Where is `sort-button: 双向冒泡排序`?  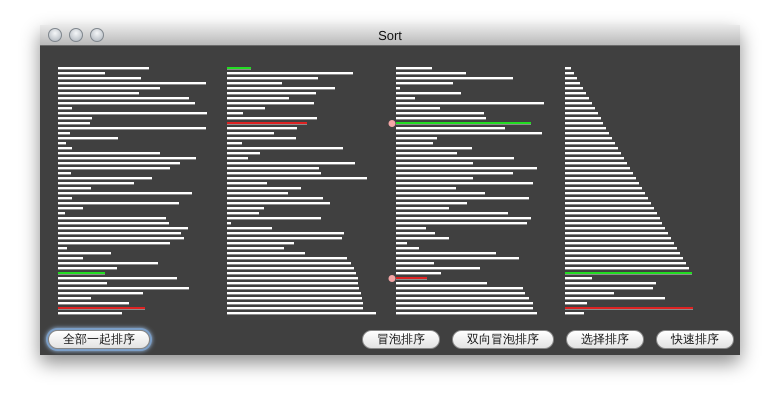
sort-button: 双向冒泡排序 is located at coordinates (503, 339).